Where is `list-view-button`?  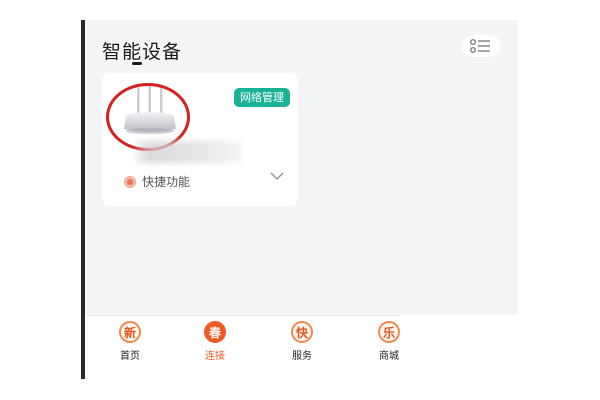
list-view-button is located at coordinates (481, 46).